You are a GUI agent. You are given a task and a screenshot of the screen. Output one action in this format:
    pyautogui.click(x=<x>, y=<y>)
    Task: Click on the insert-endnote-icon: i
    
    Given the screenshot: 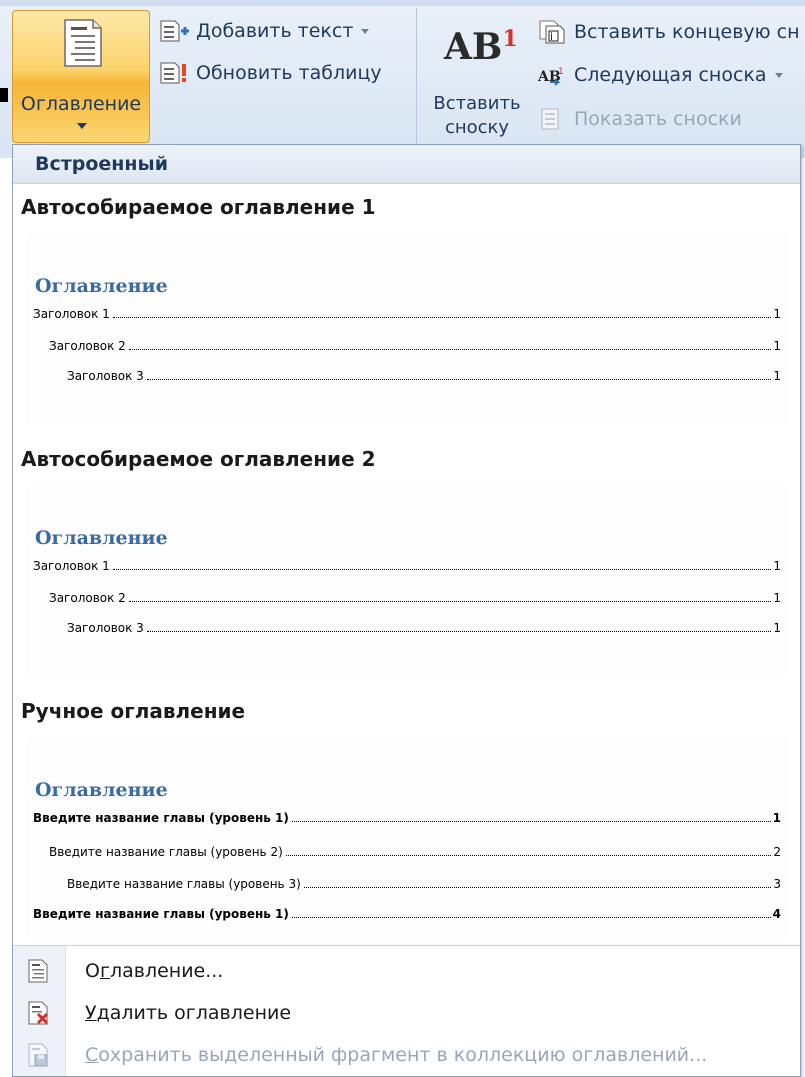 What is the action you would take?
    pyautogui.click(x=552, y=32)
    